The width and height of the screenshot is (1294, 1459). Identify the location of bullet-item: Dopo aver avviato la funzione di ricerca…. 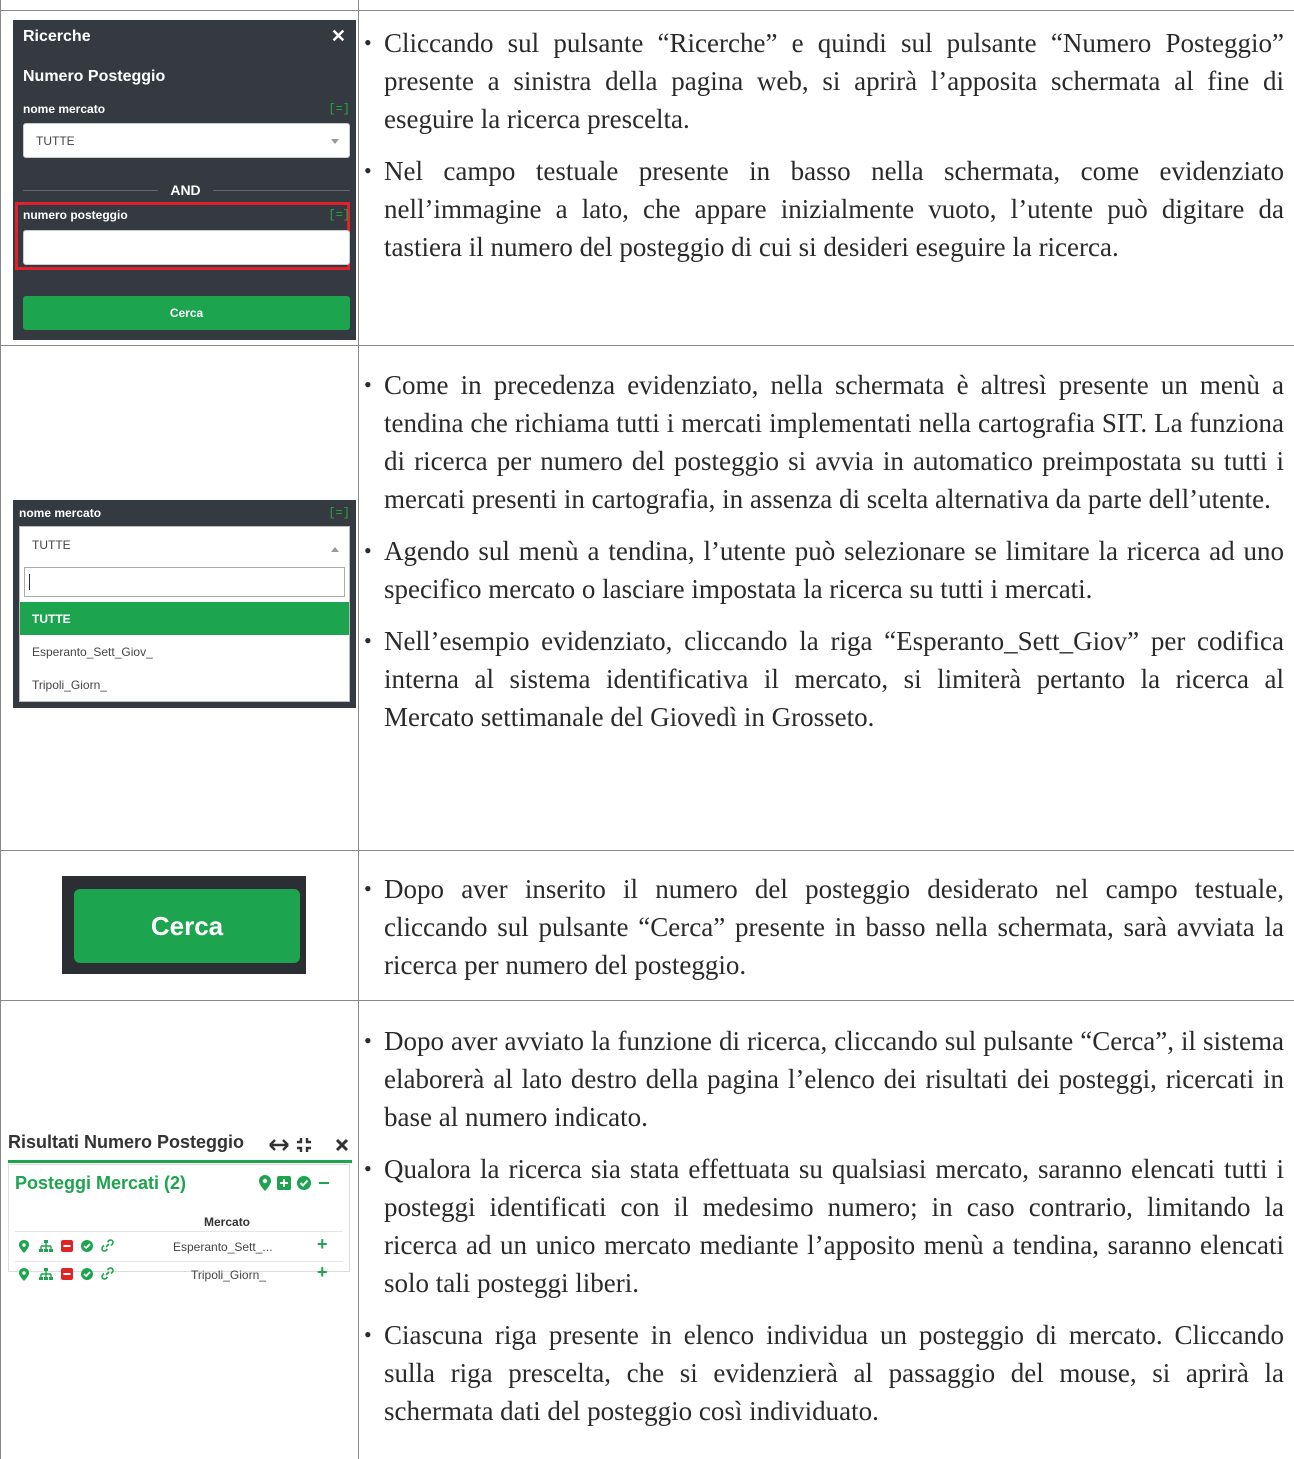
(822, 1079).